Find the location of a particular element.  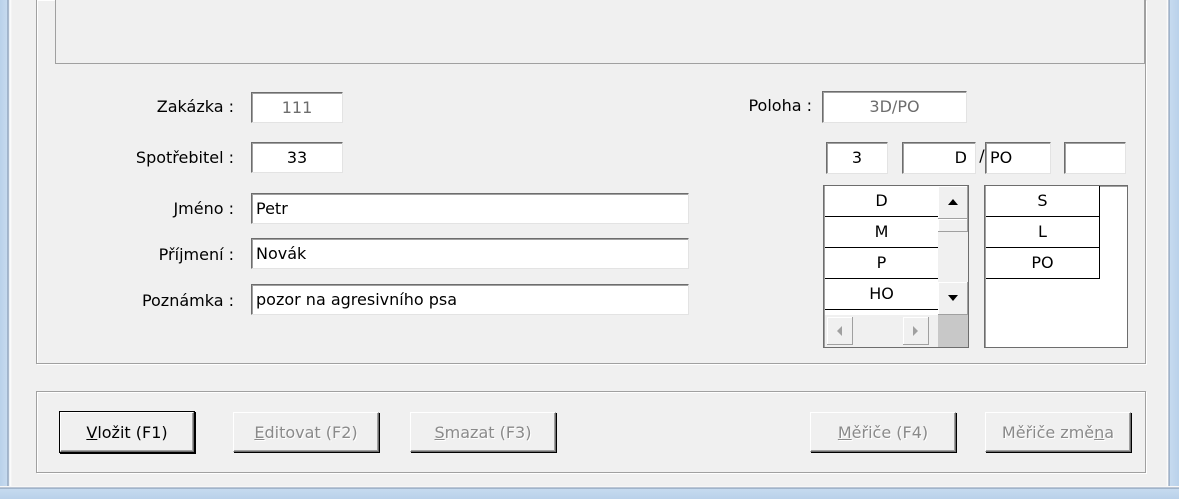

smazat-label: mazat (F3) is located at coordinates (488, 432).